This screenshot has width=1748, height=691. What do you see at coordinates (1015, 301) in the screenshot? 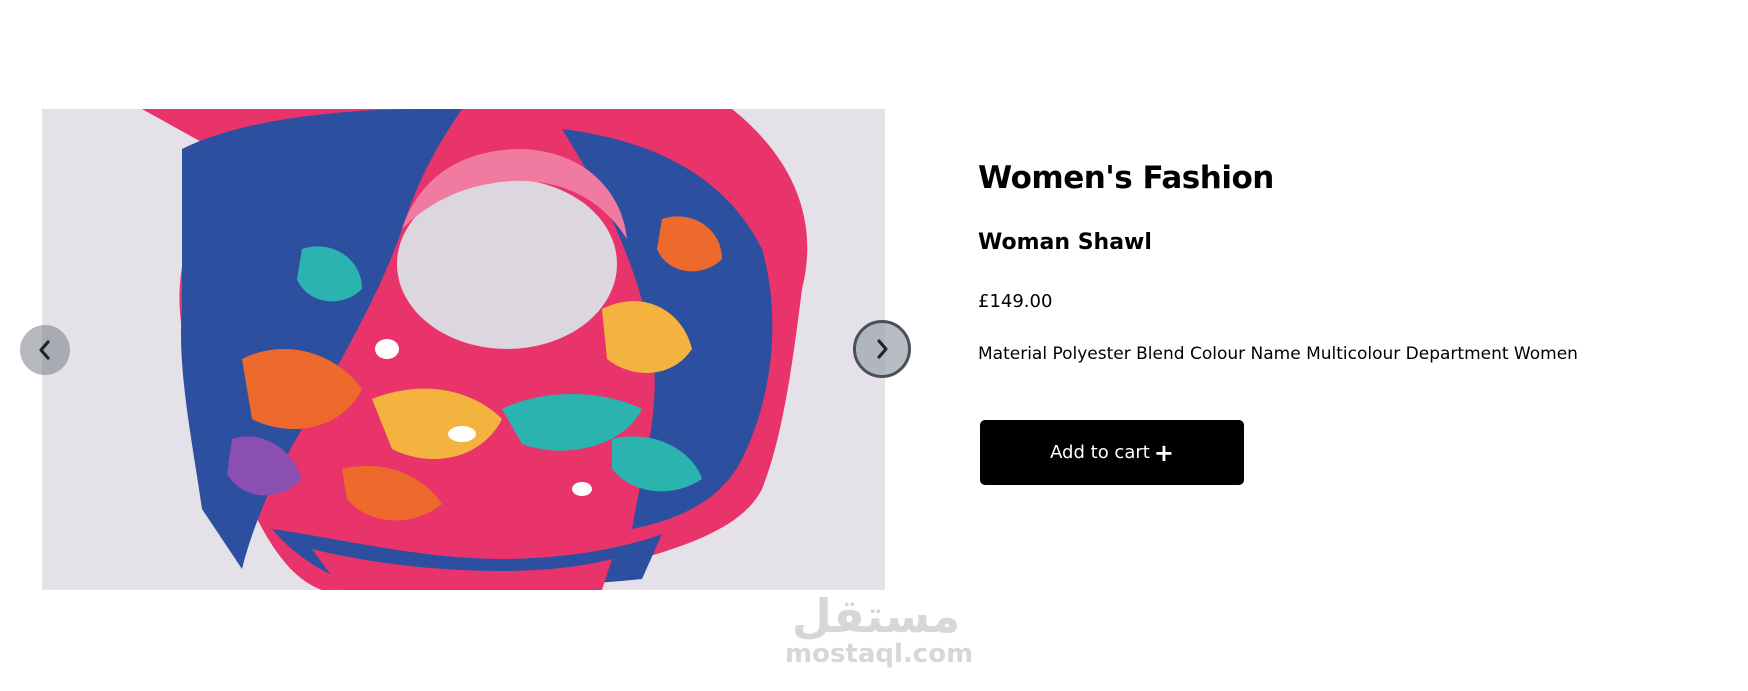
I see `product-price: £149.00` at bounding box center [1015, 301].